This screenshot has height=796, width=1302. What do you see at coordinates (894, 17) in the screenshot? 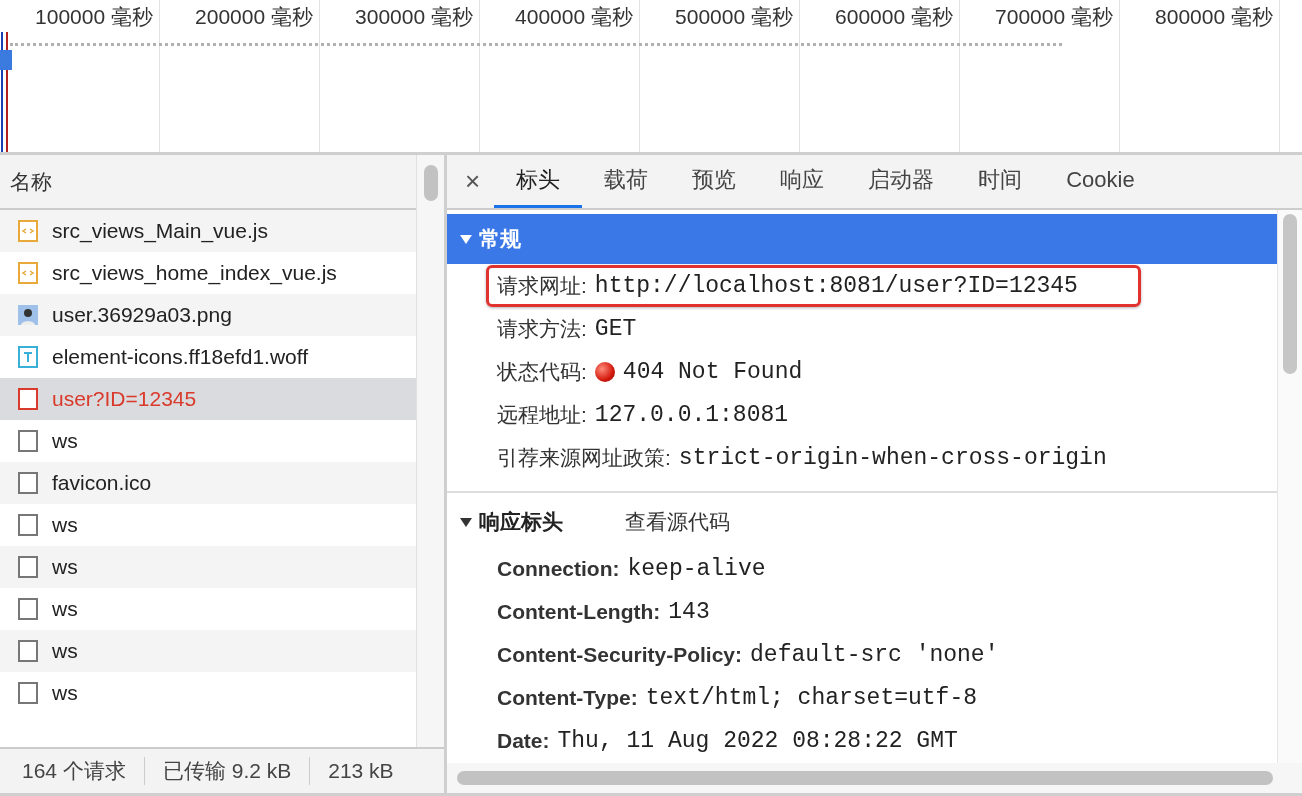
I see `time-tick-label: 600000 毫秒` at bounding box center [894, 17].